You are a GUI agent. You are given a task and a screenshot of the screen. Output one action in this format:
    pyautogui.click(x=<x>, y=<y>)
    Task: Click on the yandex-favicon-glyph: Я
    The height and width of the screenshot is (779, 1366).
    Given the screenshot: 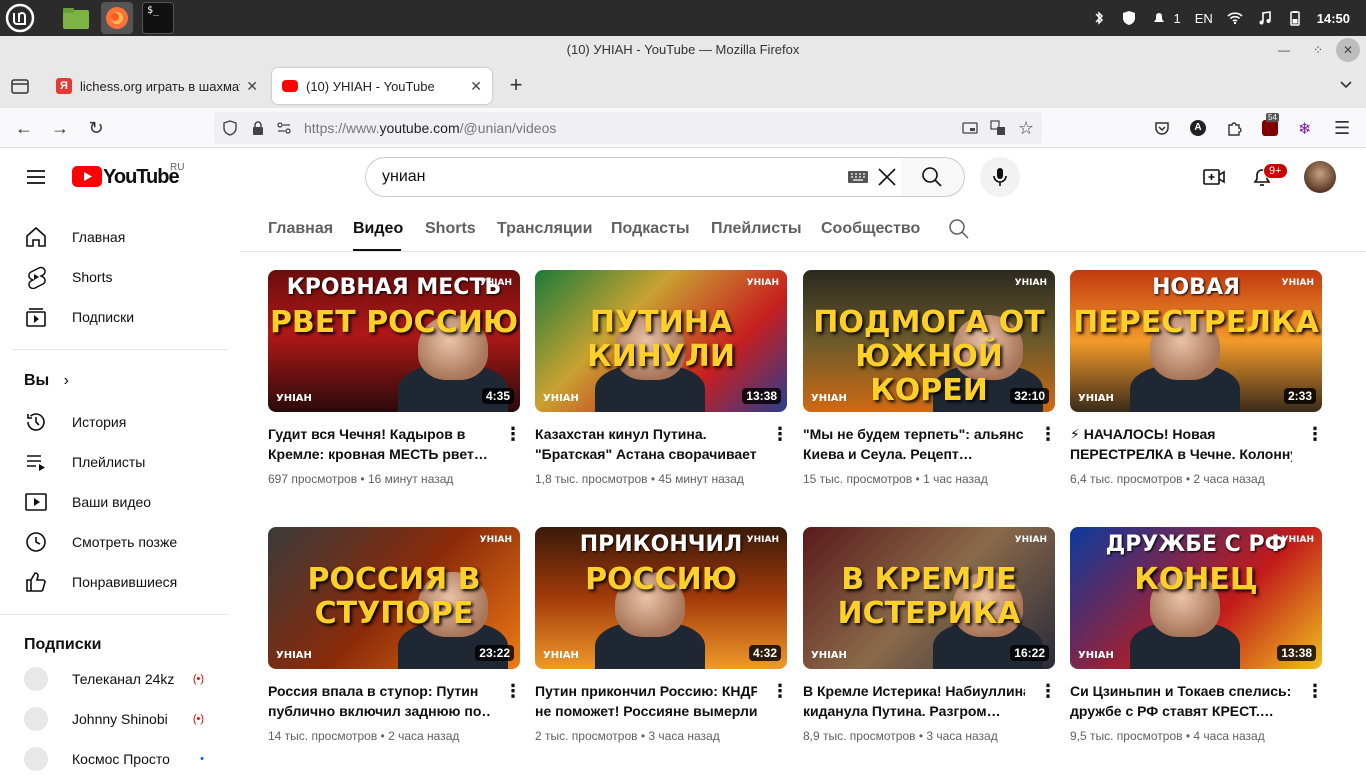 What is the action you would take?
    pyautogui.click(x=64, y=86)
    